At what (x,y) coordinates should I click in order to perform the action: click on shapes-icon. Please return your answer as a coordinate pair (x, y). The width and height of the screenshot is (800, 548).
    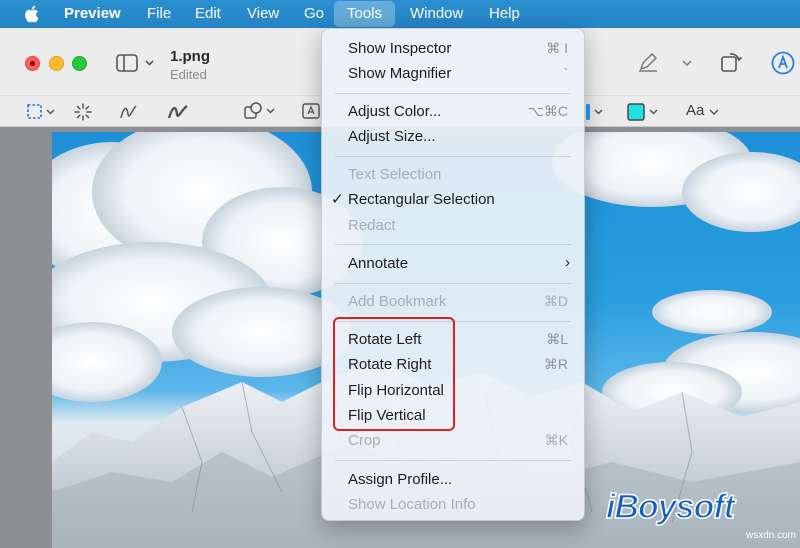
    Looking at the image, I should click on (261, 111).